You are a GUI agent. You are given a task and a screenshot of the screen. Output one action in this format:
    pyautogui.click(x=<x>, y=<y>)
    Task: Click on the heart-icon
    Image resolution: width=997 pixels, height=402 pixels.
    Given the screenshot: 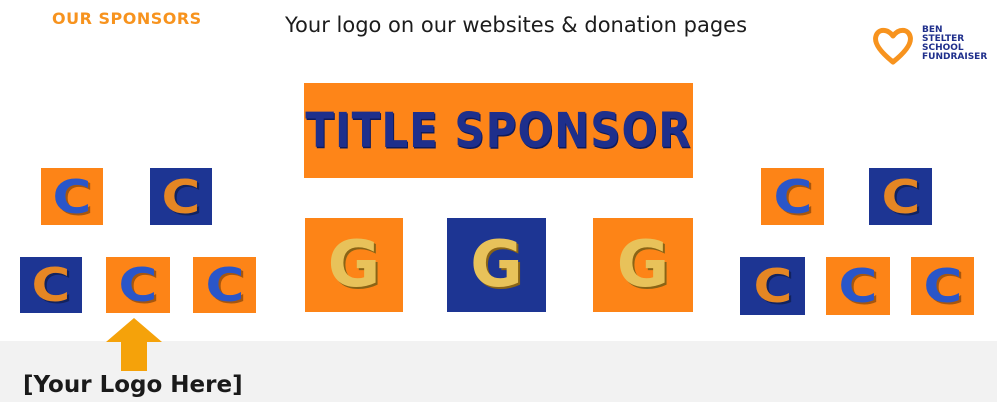 What is the action you would take?
    pyautogui.click(x=893, y=46)
    